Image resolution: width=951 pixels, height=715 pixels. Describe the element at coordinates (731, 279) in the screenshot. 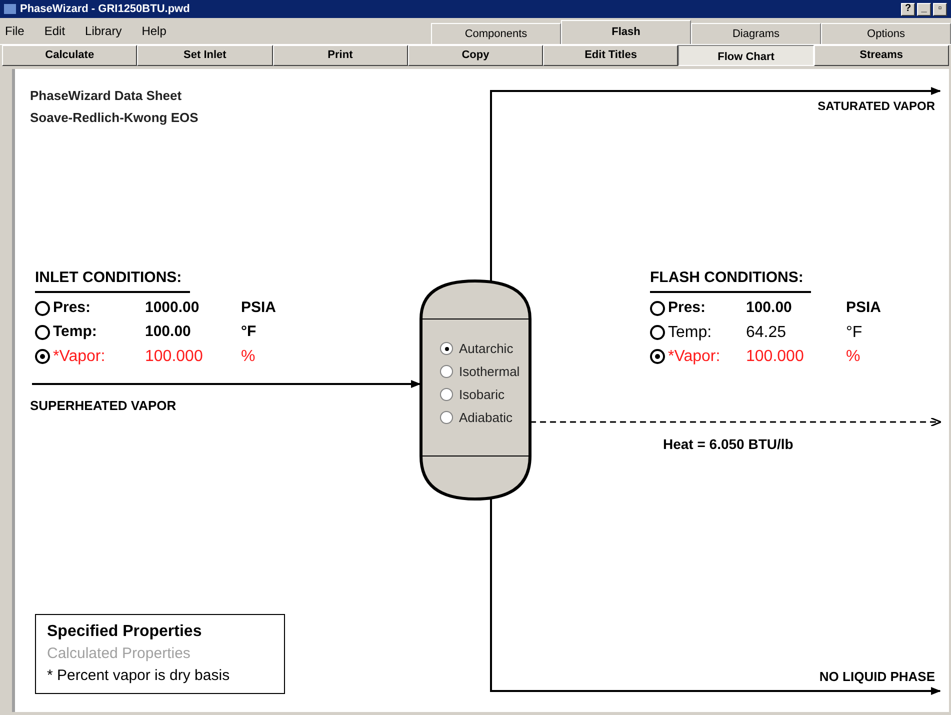

I see `section-heading: FLASH CONDITIONS:` at that location.